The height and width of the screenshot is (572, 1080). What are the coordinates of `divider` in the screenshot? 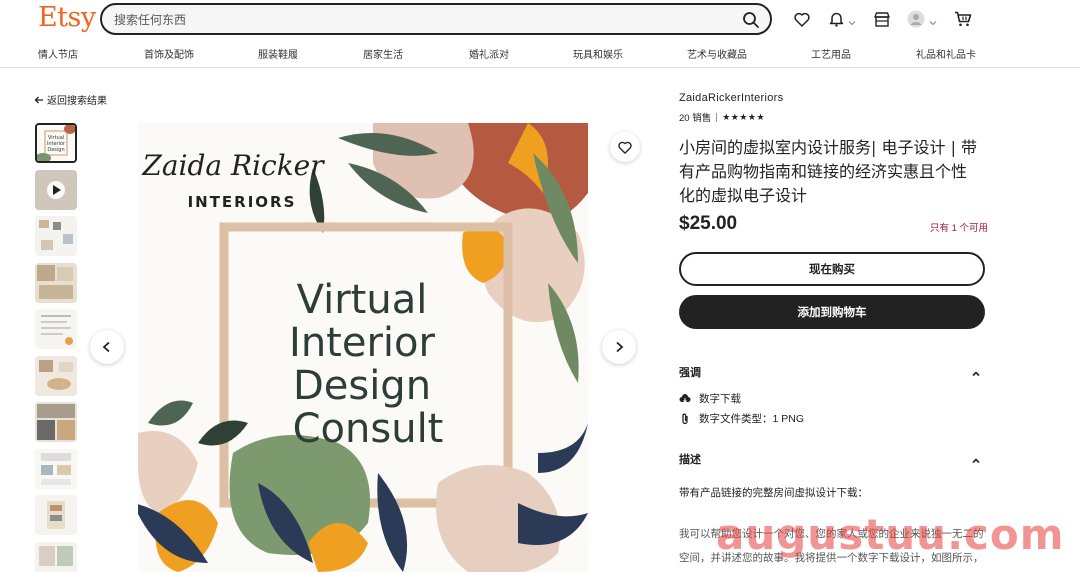 It's located at (717, 117).